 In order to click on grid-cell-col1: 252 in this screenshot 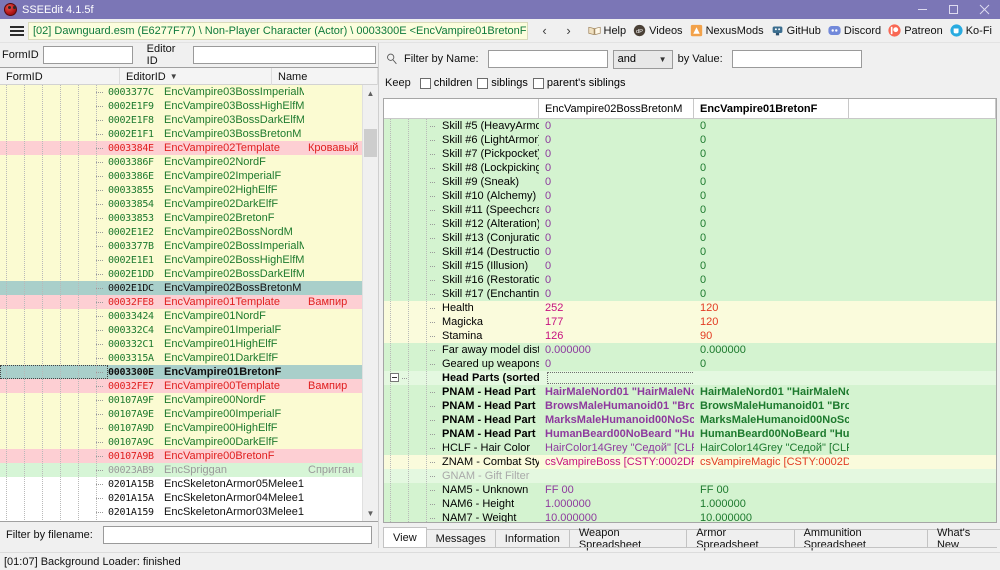, I will do `click(616, 308)`.